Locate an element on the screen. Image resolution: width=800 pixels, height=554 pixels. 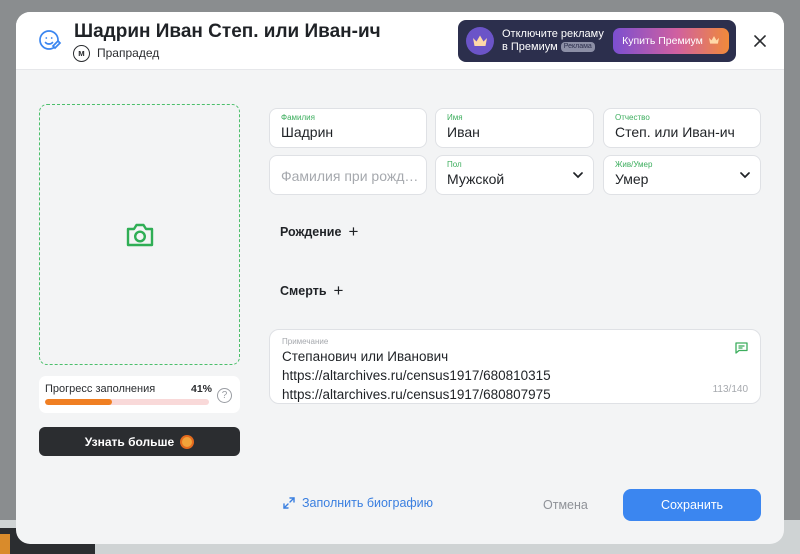
note-line: Степанович или Иванович is located at coordinates (365, 356).